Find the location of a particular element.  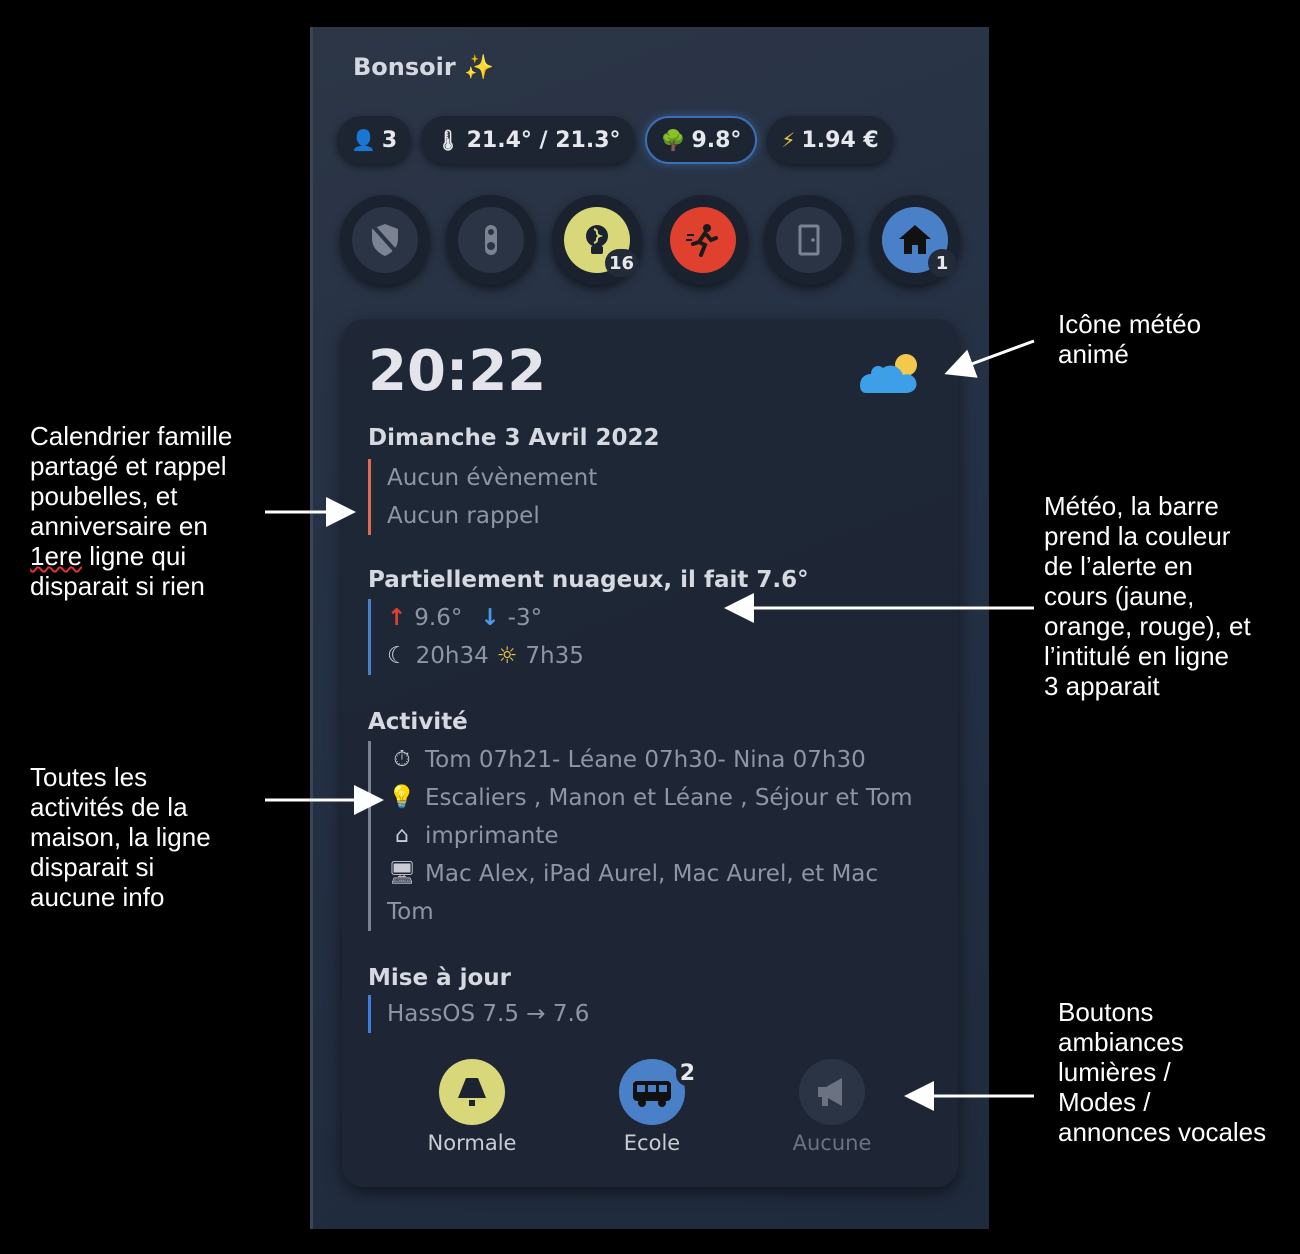

arrow-weather-icon is located at coordinates (989, 358).